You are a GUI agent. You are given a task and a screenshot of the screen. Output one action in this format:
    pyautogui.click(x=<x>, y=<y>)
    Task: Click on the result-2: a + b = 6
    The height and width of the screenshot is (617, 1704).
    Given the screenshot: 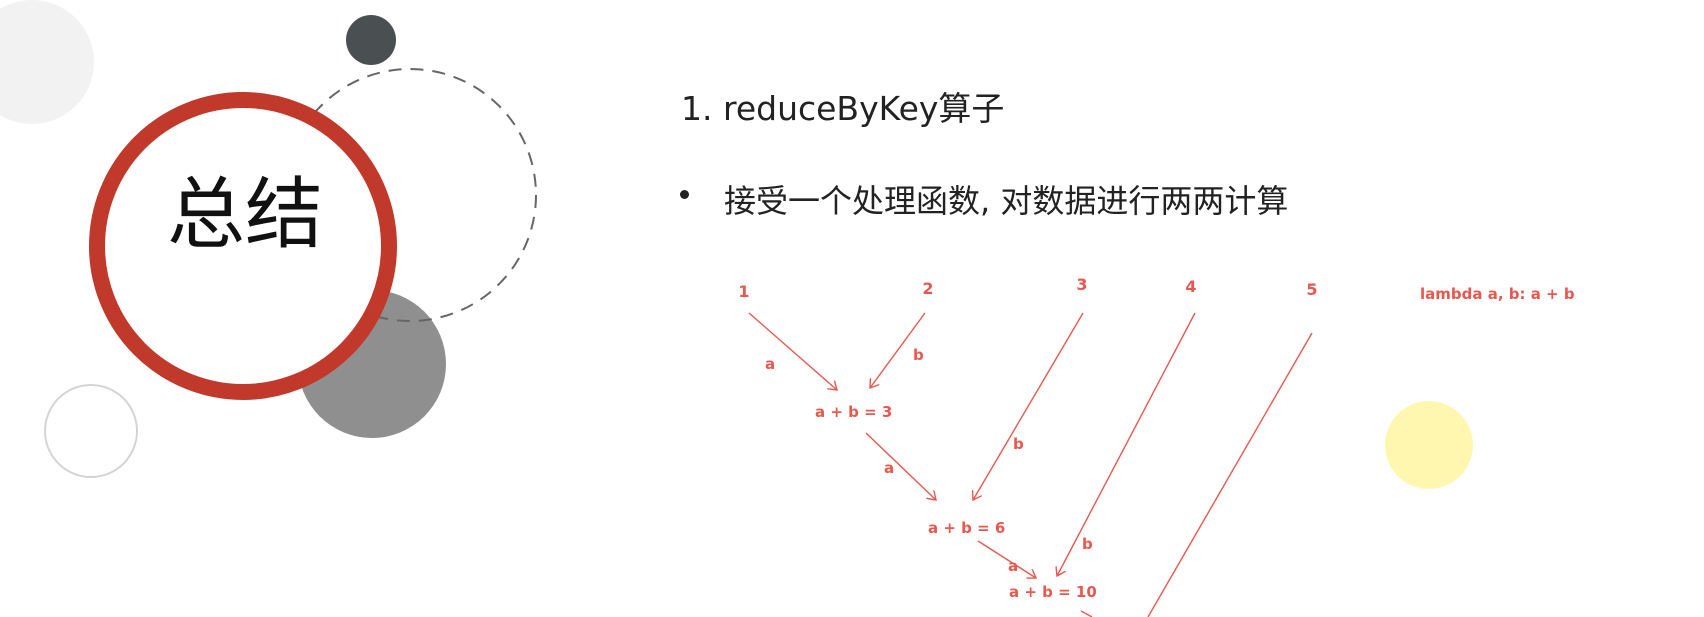 What is the action you would take?
    pyautogui.click(x=966, y=528)
    